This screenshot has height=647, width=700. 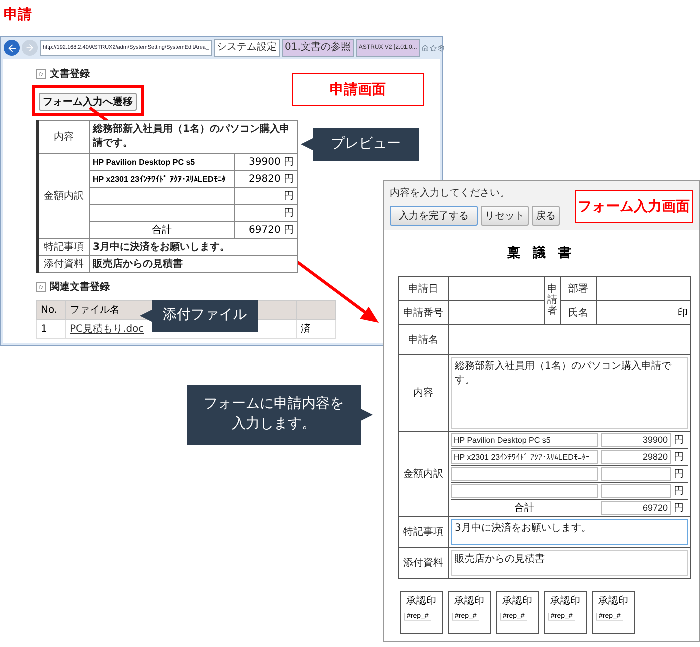 What do you see at coordinates (266, 162) in the screenshot?
I see `table-cell: 39900 円` at bounding box center [266, 162].